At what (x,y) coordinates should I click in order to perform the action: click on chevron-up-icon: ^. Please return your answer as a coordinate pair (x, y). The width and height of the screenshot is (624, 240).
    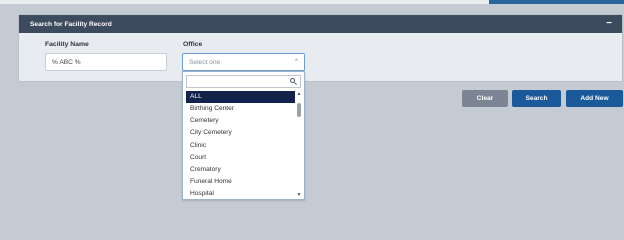
    Looking at the image, I should click on (296, 62).